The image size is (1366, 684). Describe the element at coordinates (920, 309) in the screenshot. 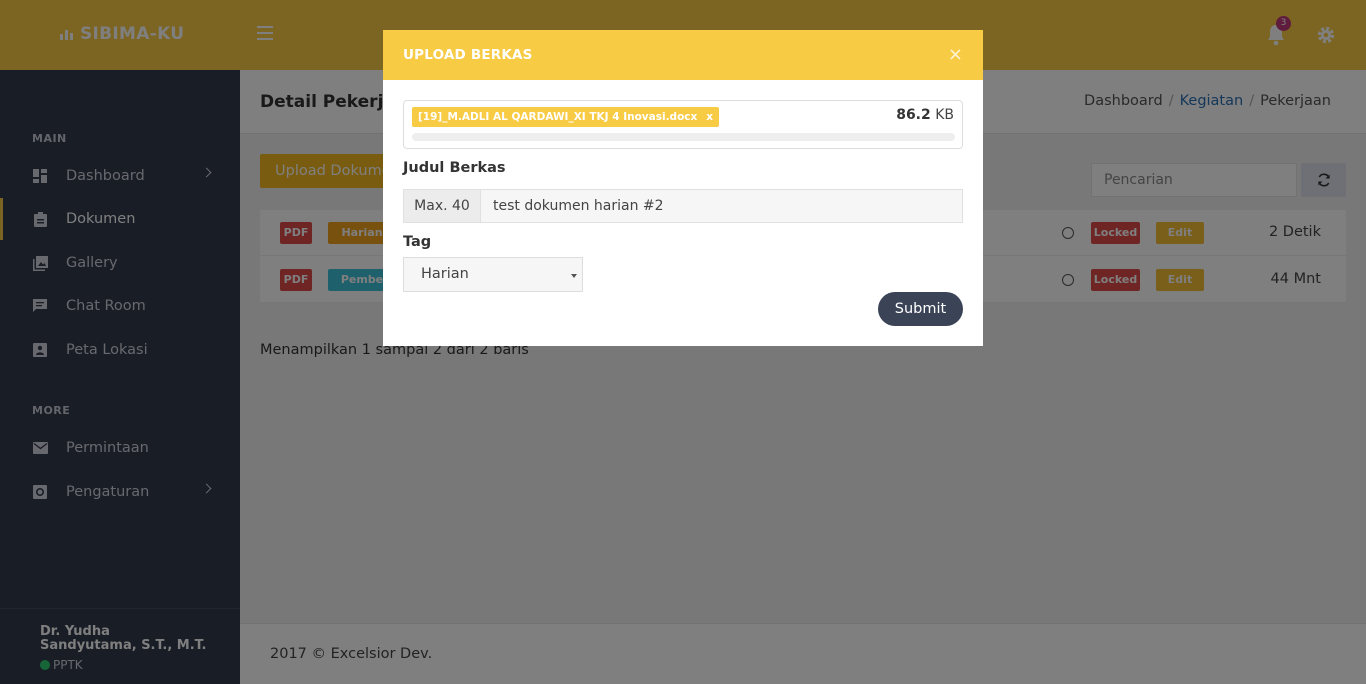

I see `submit-button: Submit` at that location.